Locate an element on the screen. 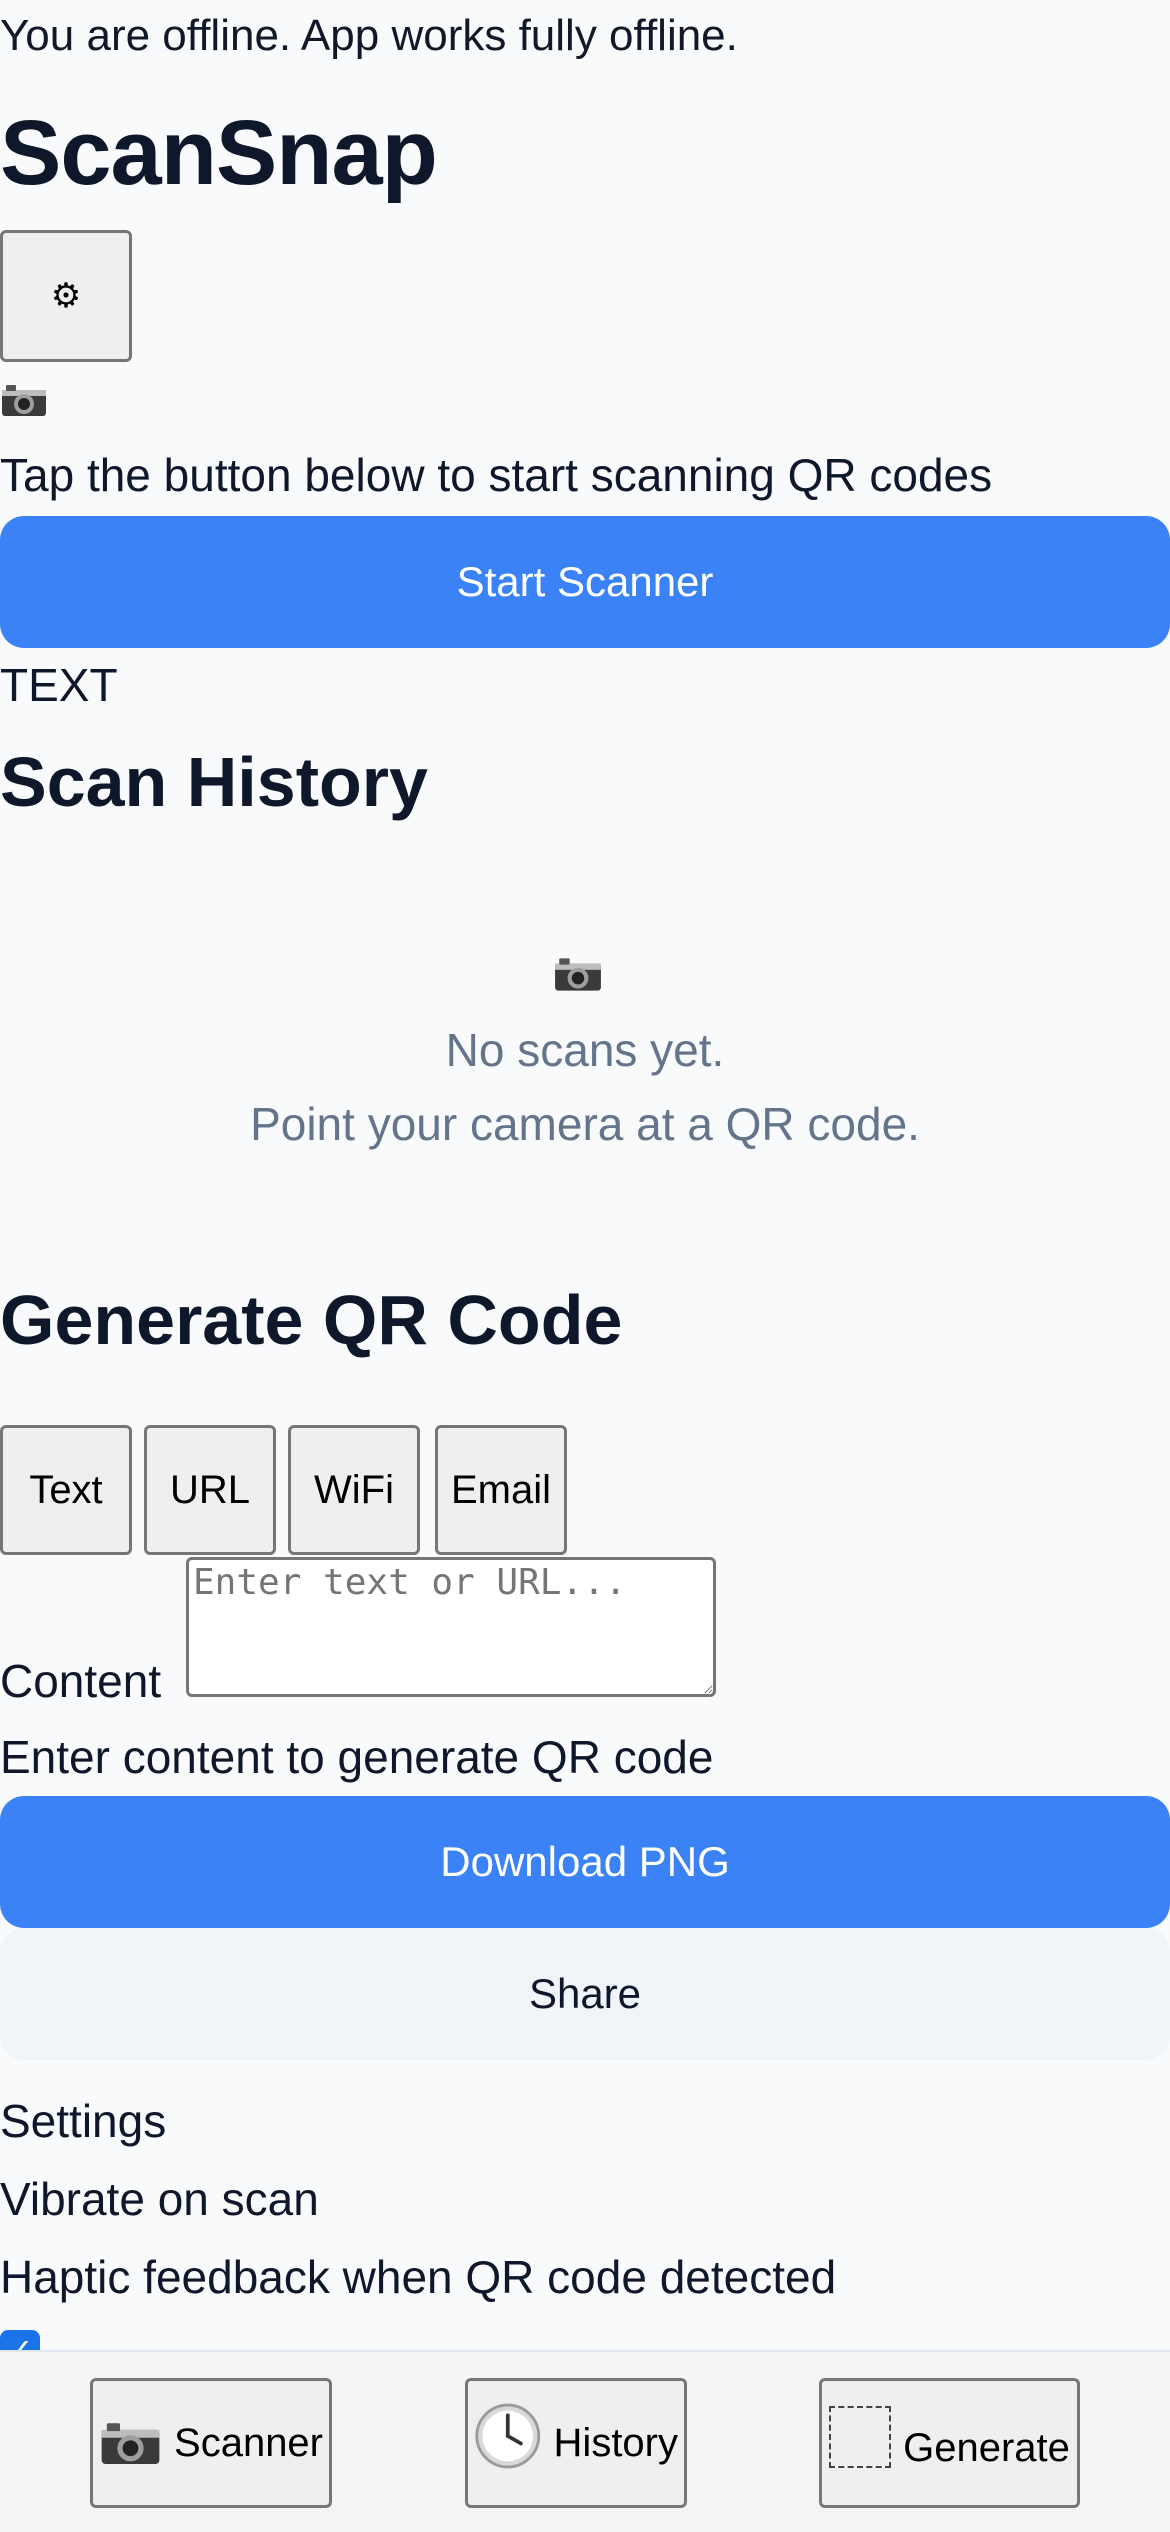 This screenshot has width=1170, height=2532. type-url-button: URL is located at coordinates (210, 1490).